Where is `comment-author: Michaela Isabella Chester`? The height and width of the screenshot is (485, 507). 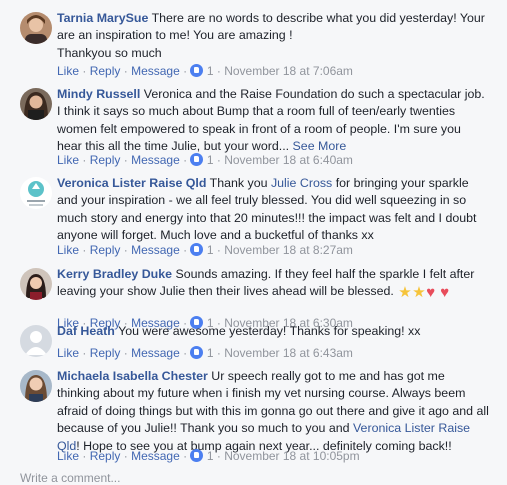
comment-author: Michaela Isabella Chester is located at coordinates (132, 376).